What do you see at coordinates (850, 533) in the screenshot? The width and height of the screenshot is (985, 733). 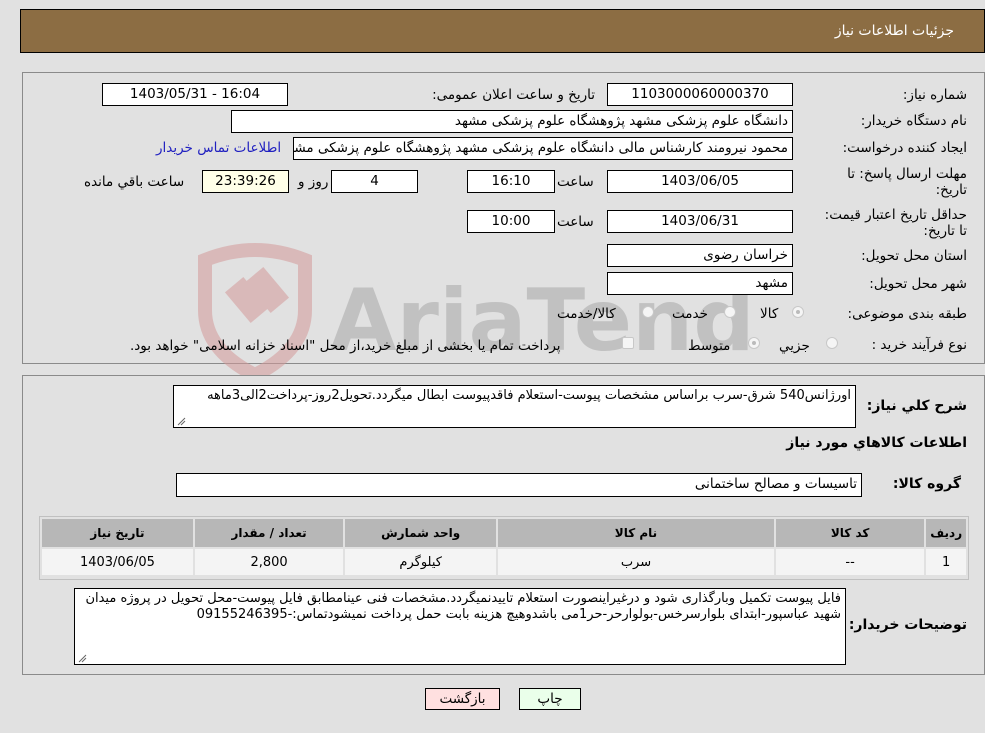 I see `col-code: کد کالا` at bounding box center [850, 533].